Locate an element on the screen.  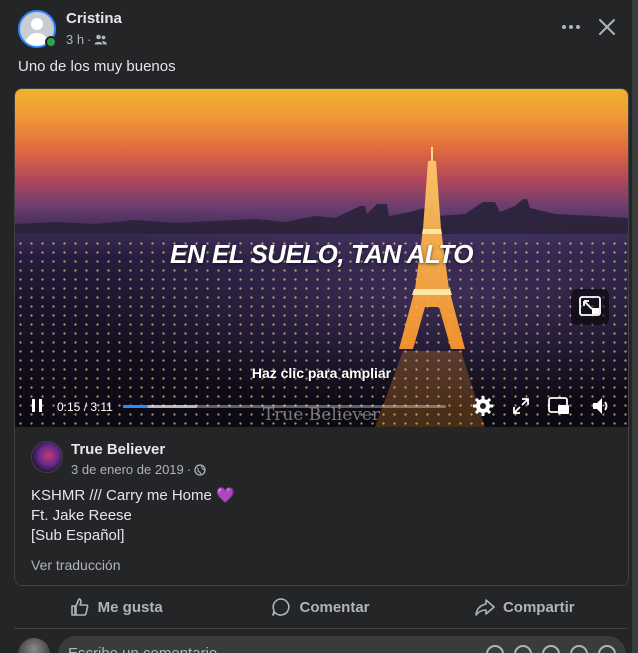
close-icon is located at coordinates (607, 27).